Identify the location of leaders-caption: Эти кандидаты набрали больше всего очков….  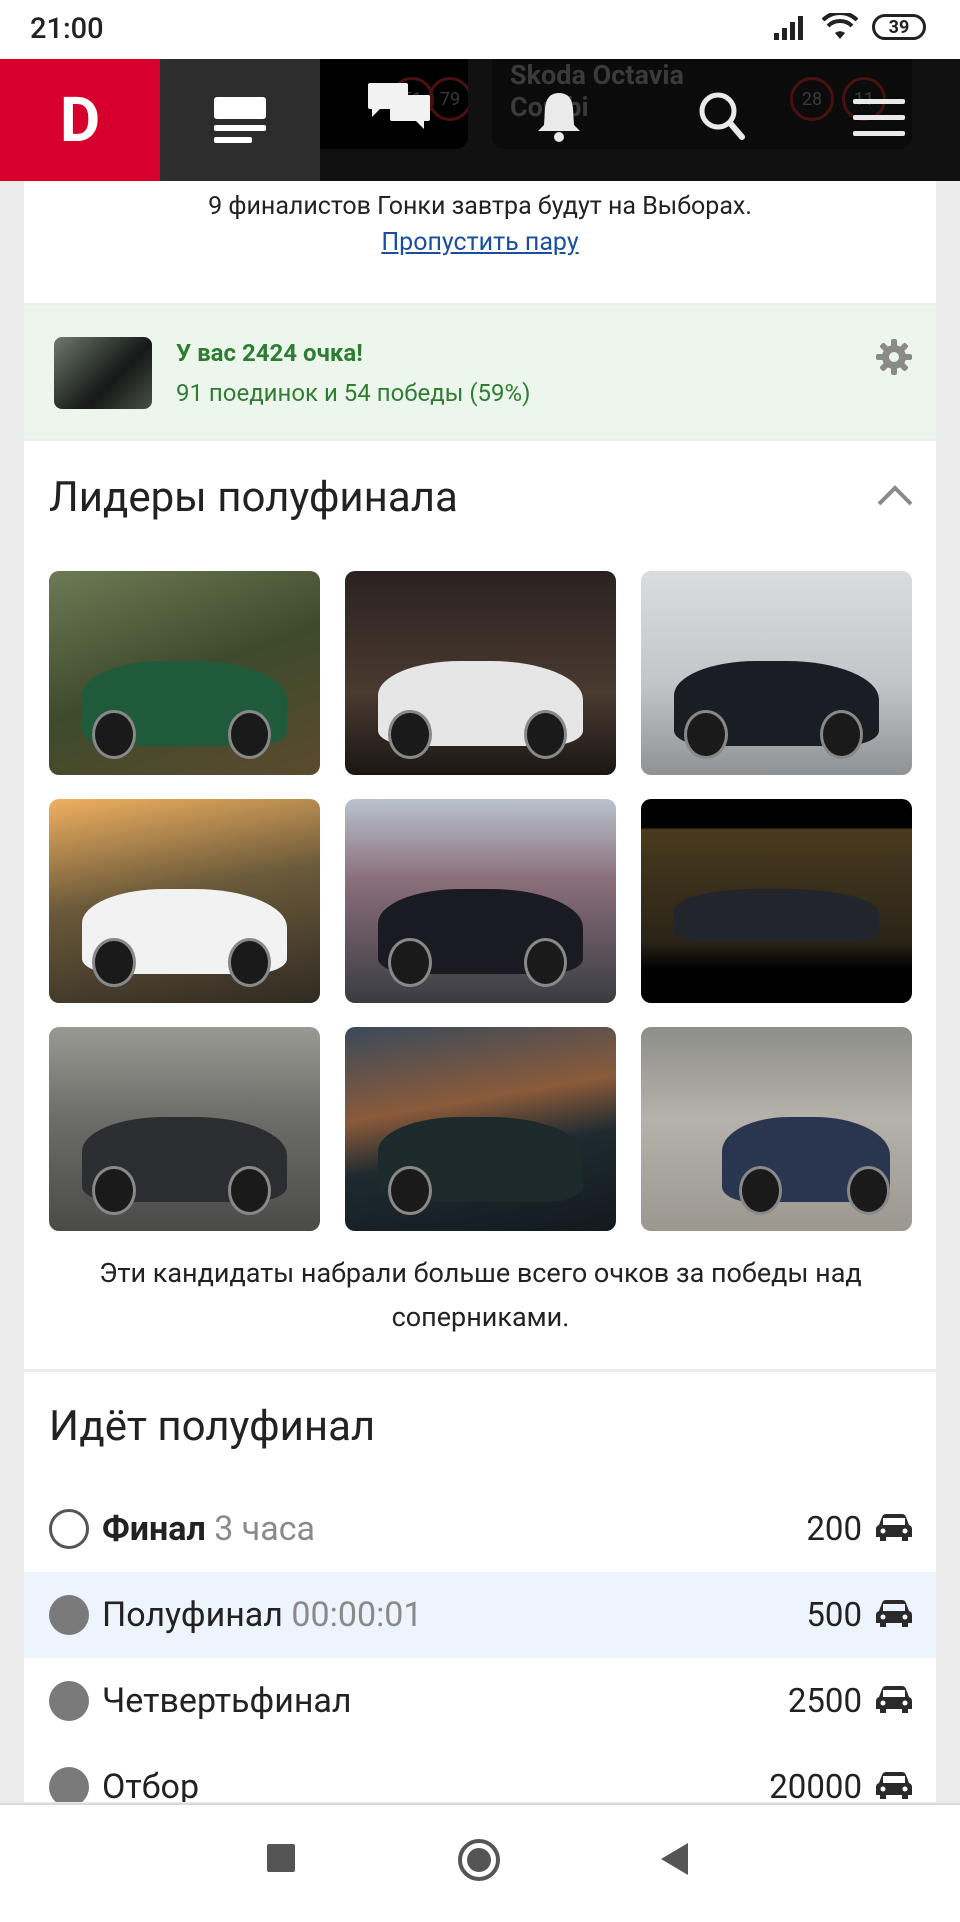
(480, 1295).